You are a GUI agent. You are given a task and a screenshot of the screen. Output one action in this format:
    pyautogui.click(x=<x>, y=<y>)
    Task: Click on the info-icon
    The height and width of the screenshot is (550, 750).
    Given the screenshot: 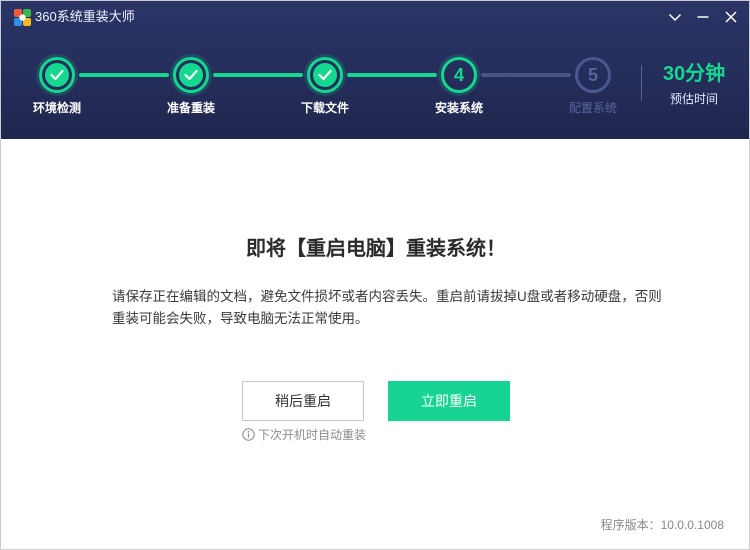 What is the action you would take?
    pyautogui.click(x=248, y=434)
    